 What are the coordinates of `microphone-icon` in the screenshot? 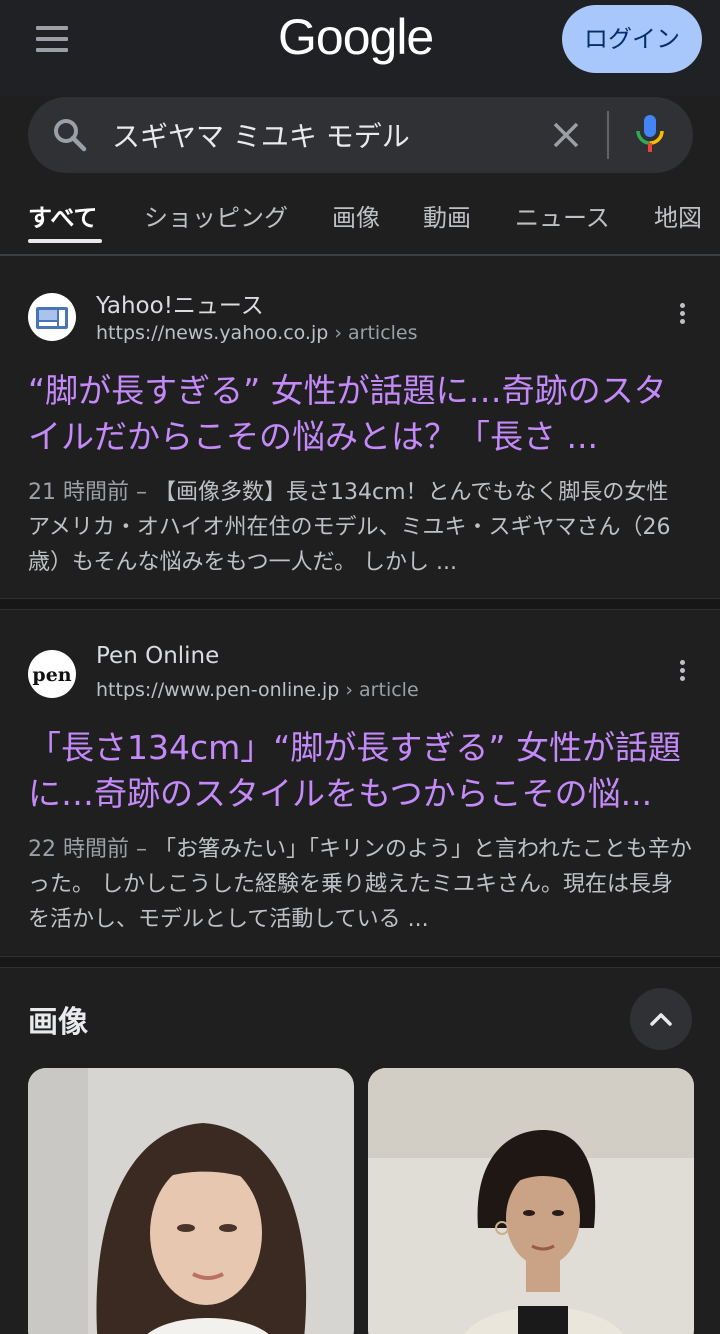 It's located at (650, 135).